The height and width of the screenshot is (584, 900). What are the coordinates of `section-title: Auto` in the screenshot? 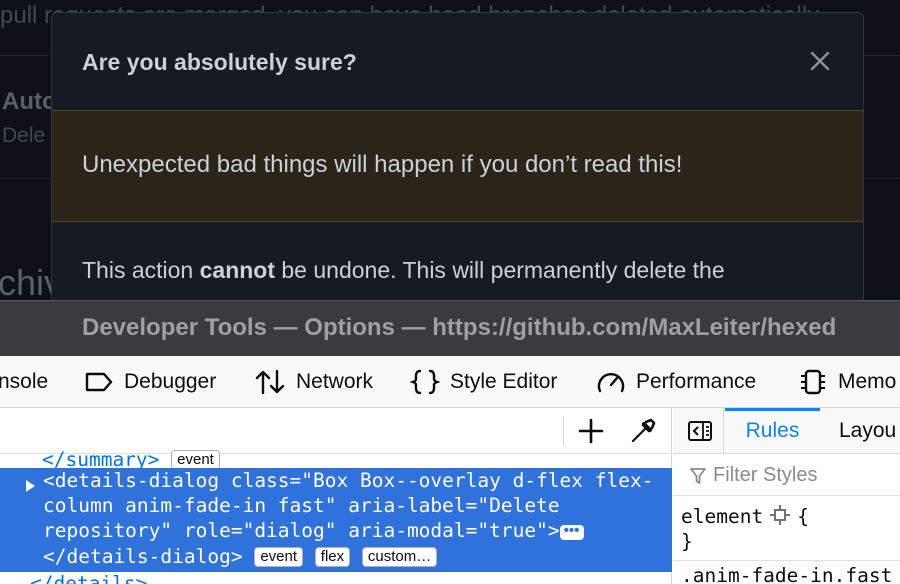 It's located at (29, 101).